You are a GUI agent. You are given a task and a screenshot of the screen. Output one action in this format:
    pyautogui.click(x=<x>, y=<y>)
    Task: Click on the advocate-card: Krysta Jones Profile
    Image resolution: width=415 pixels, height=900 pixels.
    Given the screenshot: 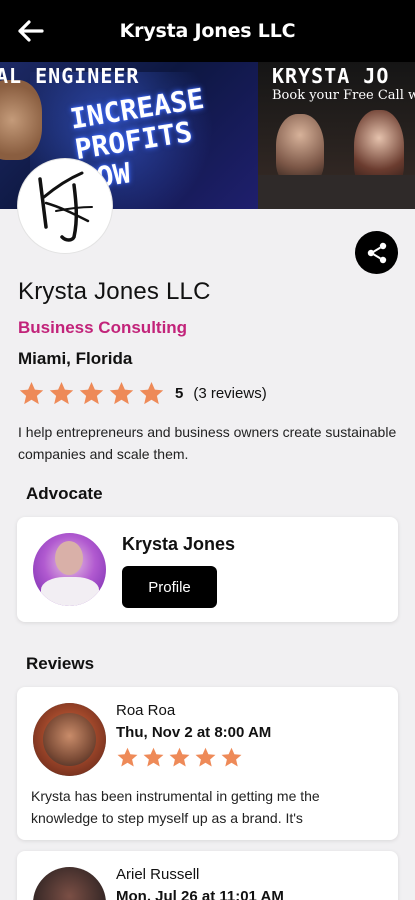 What is the action you would take?
    pyautogui.click(x=207, y=569)
    